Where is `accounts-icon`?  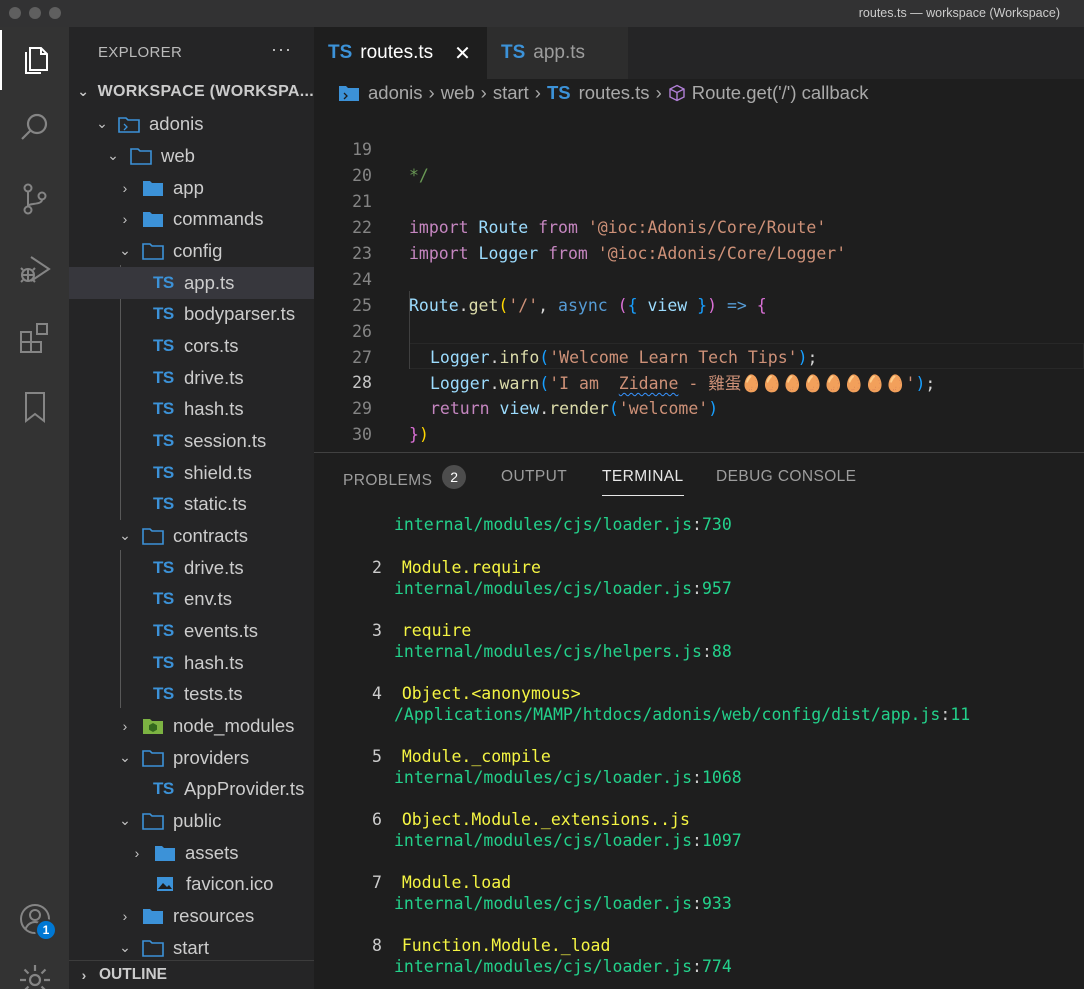
accounts-icon is located at coordinates (34, 919).